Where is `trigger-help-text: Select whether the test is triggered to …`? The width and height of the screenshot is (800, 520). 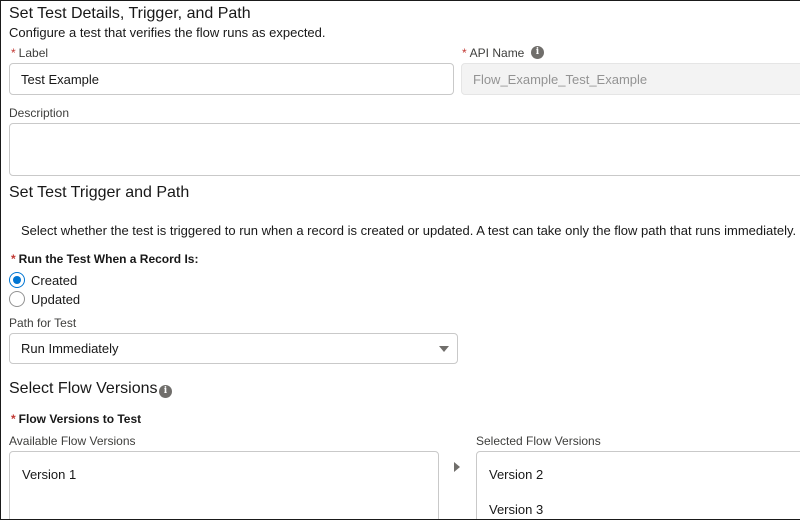 trigger-help-text: Select whether the test is triggered to … is located at coordinates (409, 230).